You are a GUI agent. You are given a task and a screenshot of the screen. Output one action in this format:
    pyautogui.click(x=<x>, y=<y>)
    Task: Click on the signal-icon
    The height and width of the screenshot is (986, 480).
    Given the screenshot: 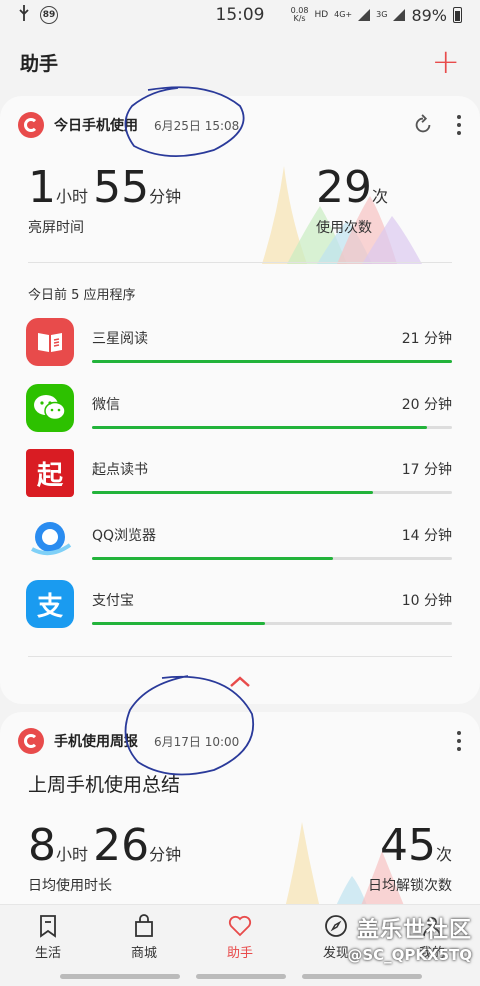 What is the action you would take?
    pyautogui.click(x=364, y=15)
    